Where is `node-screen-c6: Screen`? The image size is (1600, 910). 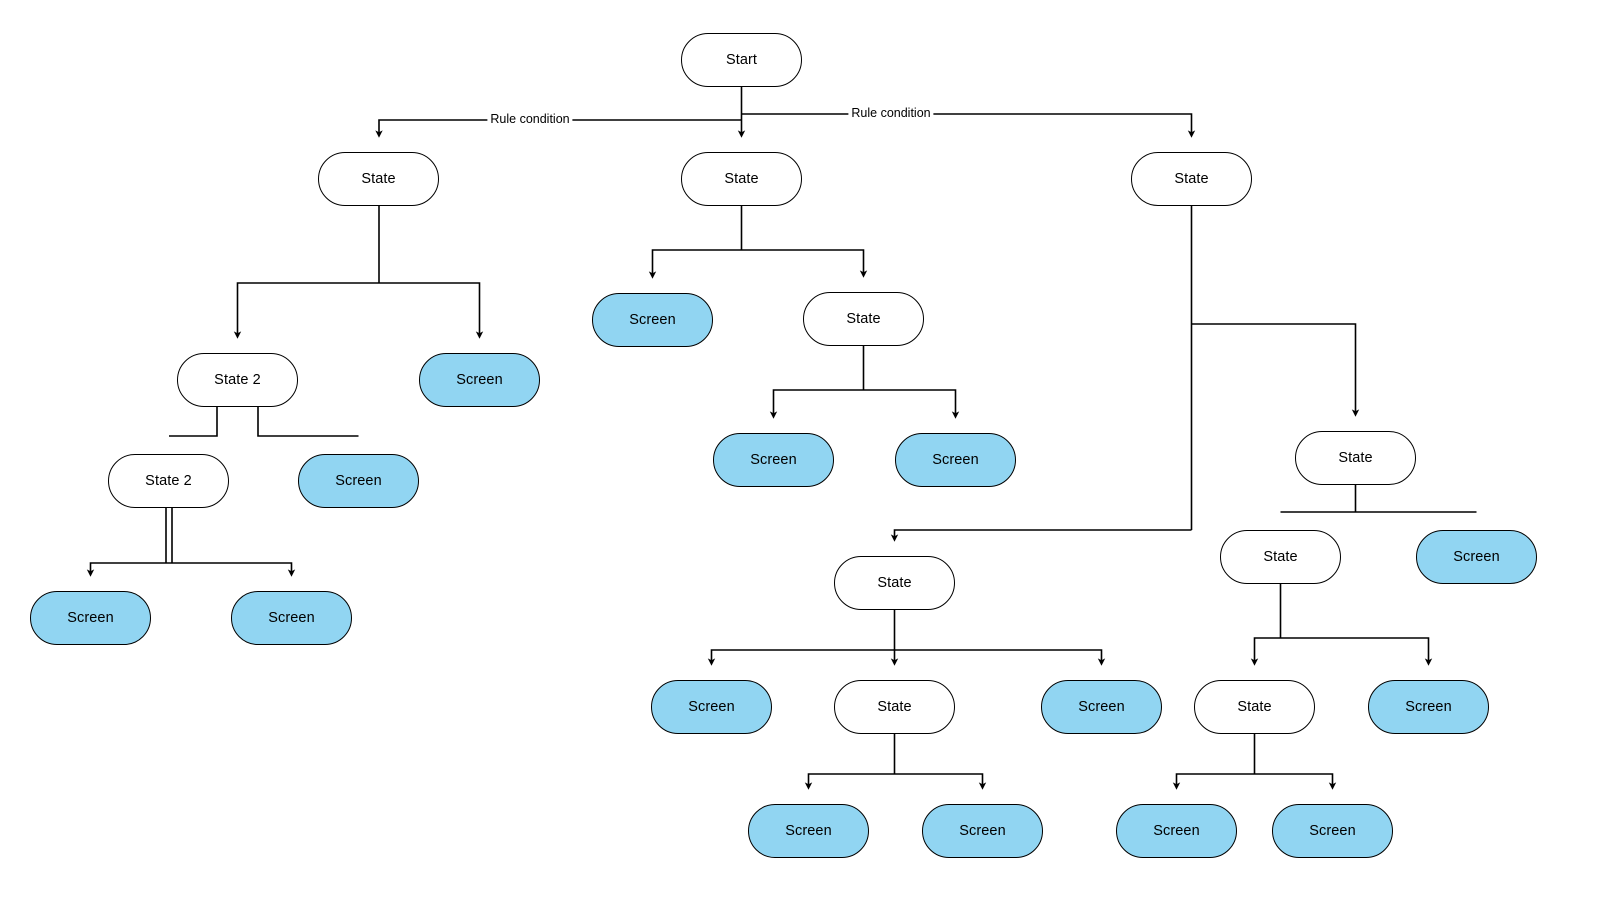 node-screen-c6: Screen is located at coordinates (982, 831).